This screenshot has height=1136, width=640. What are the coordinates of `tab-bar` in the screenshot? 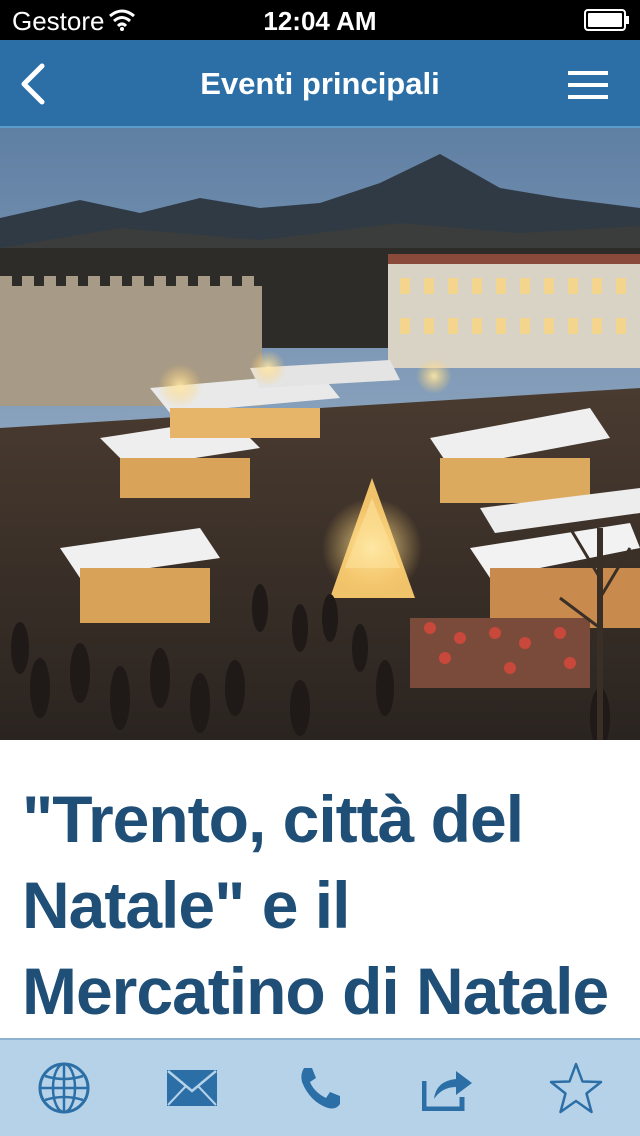 It's located at (320, 1087).